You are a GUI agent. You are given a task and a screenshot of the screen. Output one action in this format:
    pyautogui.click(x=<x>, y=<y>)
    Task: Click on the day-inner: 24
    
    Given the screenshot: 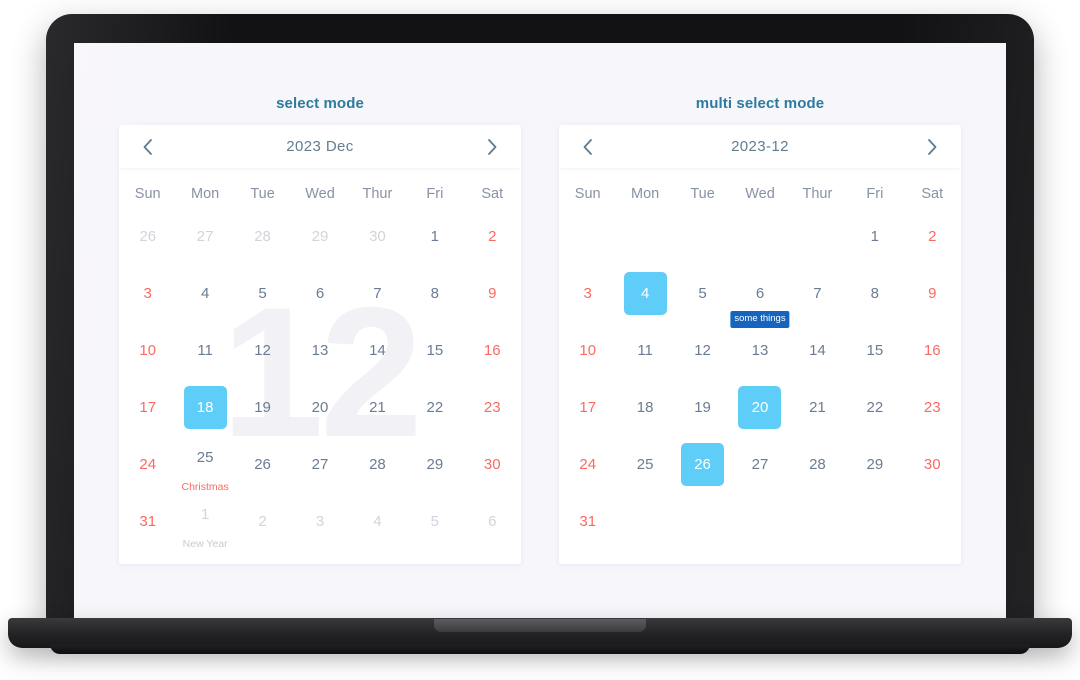 What is the action you would take?
    pyautogui.click(x=587, y=464)
    